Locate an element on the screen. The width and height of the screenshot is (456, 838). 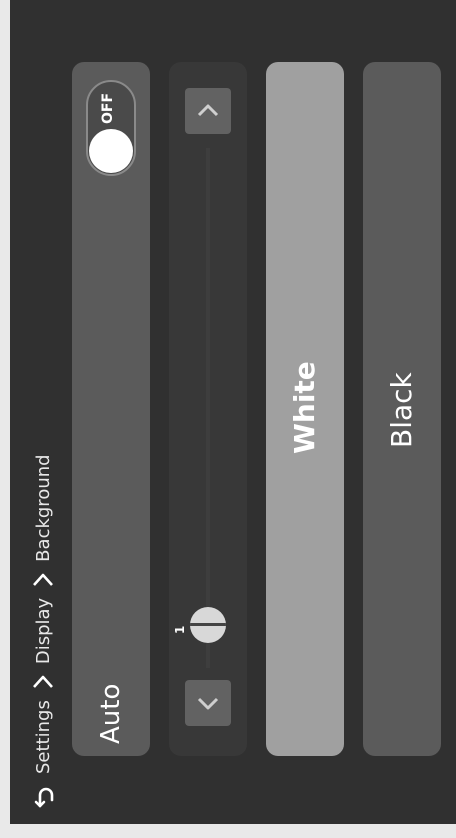
toggle-knob is located at coordinates (111, 151).